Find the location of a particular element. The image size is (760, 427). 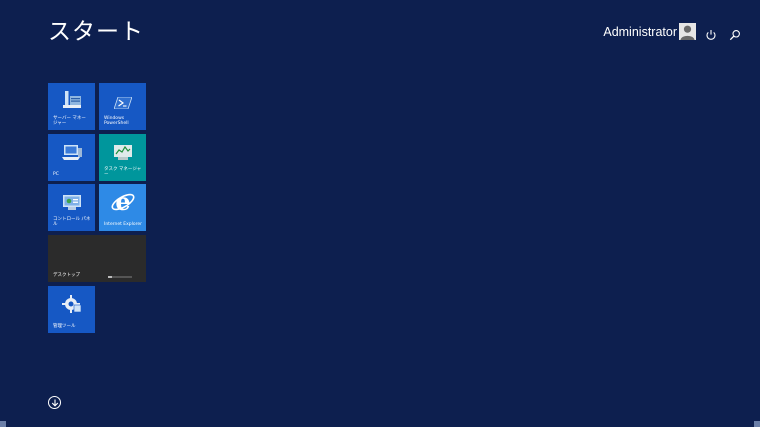

tile-label: タスク マネージャー is located at coordinates (123, 172).